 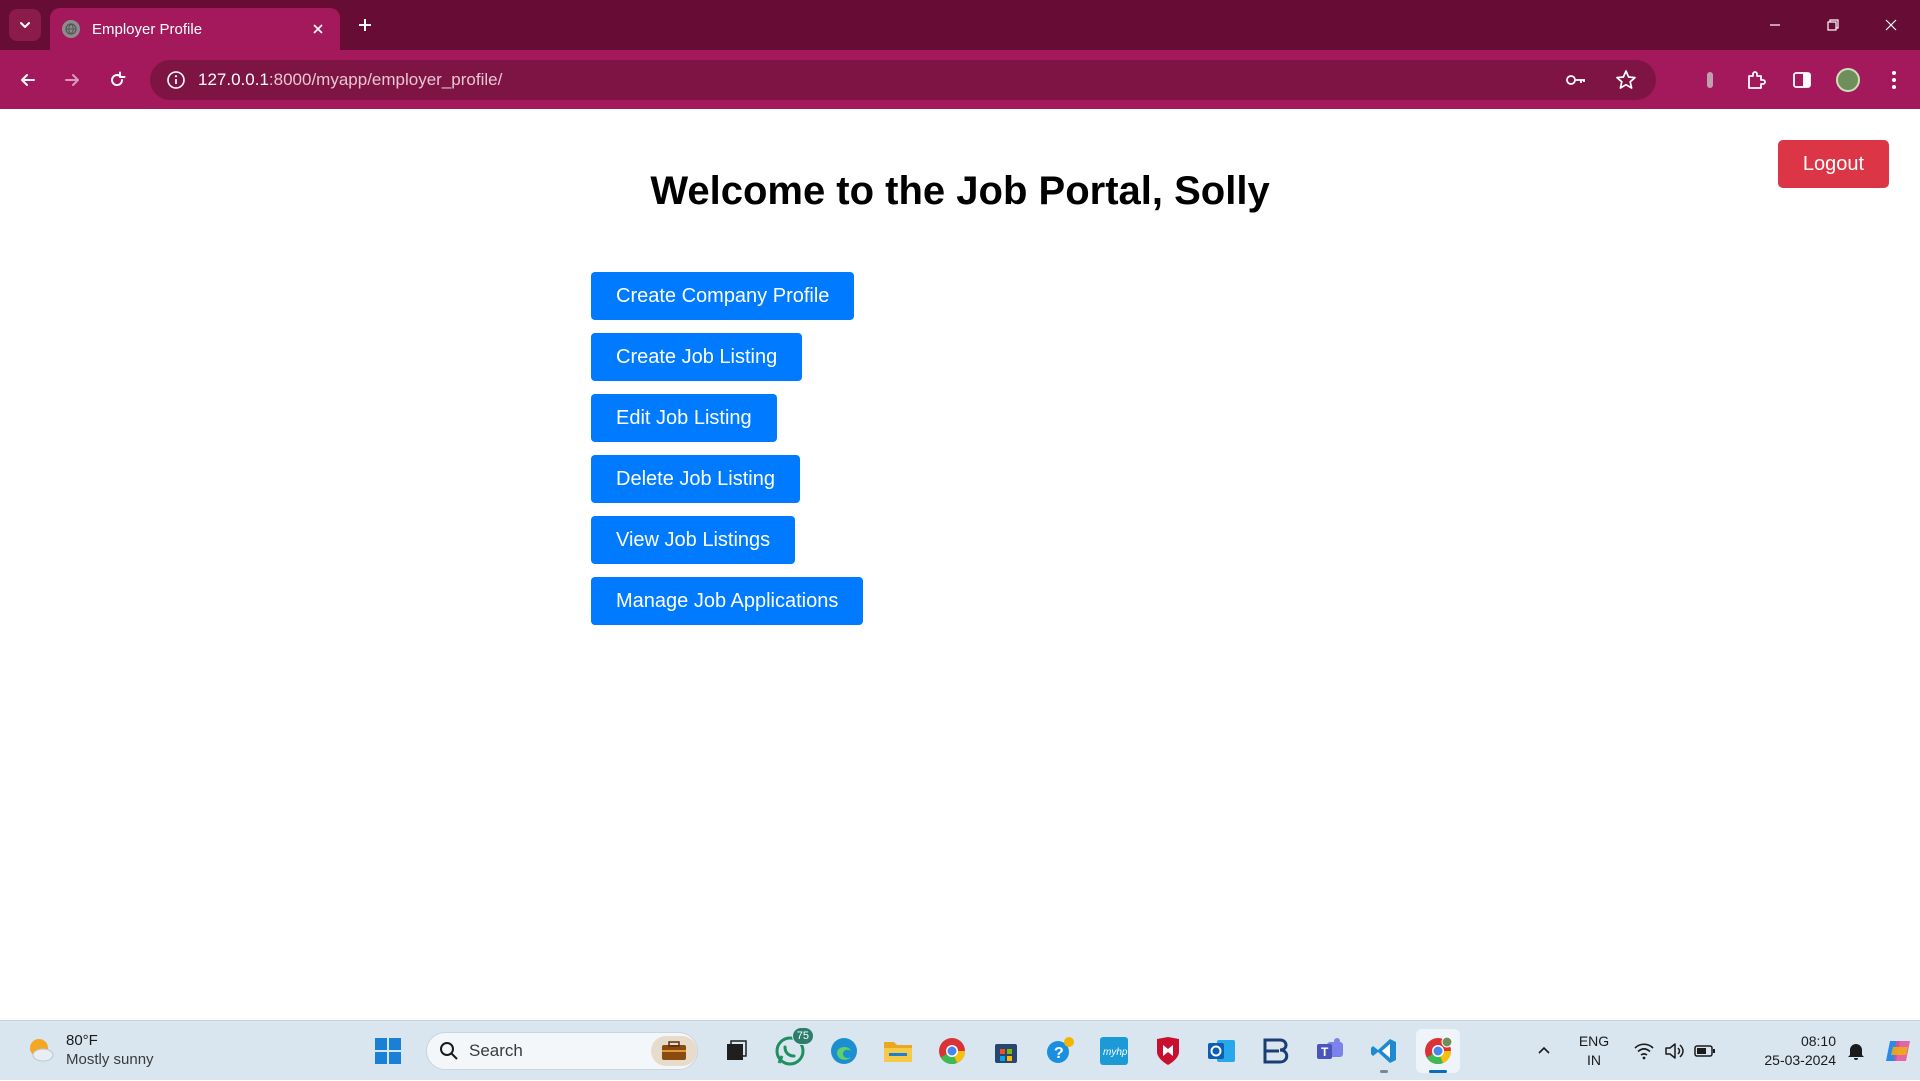 I want to click on delete-job-listing-button: Delete Job Listing, so click(x=695, y=479).